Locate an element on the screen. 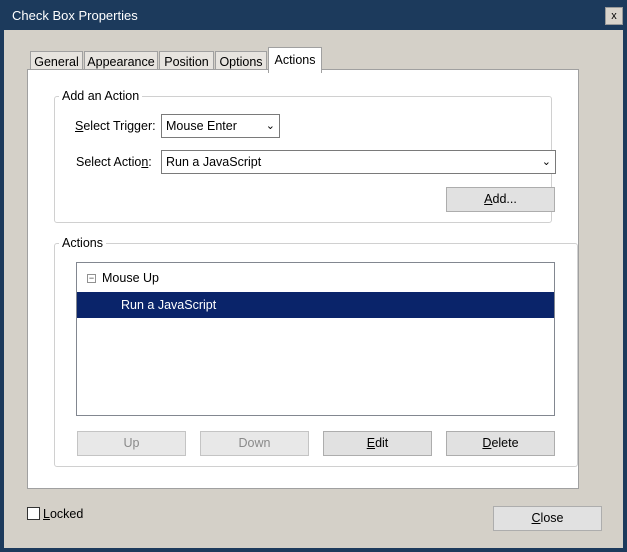 This screenshot has width=627, height=552. select-trigger-label: Select Trigger: is located at coordinates (115, 126).